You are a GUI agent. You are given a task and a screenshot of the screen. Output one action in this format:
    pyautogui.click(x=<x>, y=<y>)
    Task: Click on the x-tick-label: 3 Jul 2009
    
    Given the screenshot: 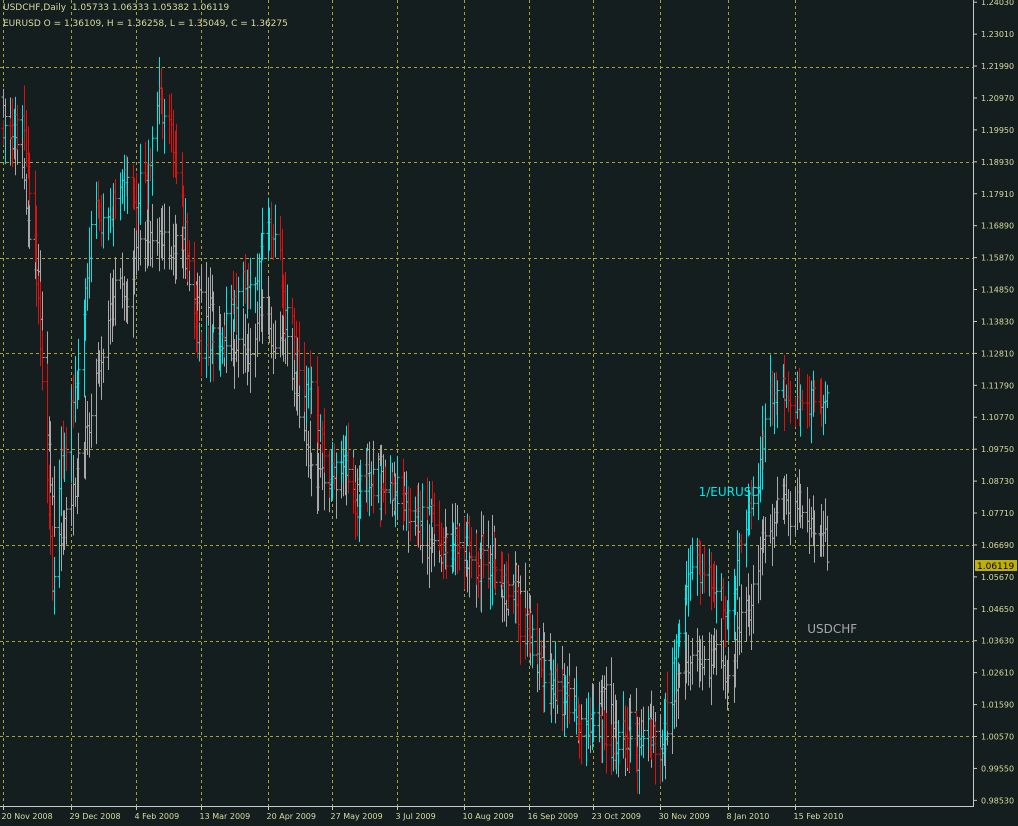 What is the action you would take?
    pyautogui.click(x=416, y=816)
    